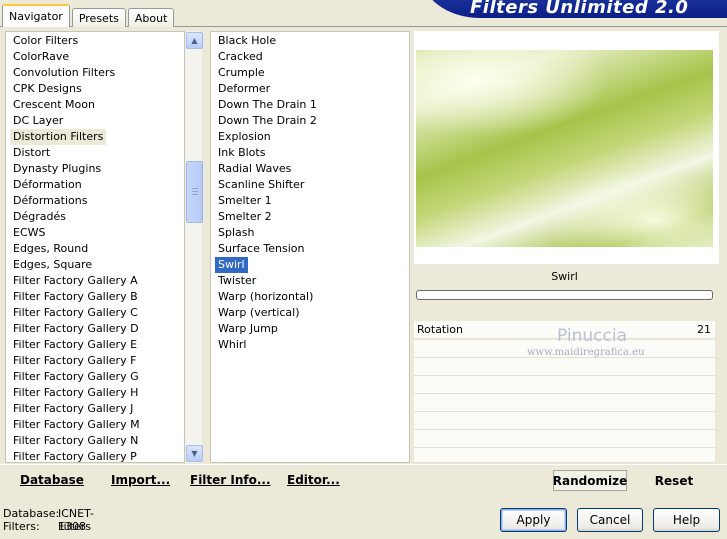 This screenshot has width=727, height=539. I want to click on category-item: Filter Factory Gallery C, so click(75, 313).